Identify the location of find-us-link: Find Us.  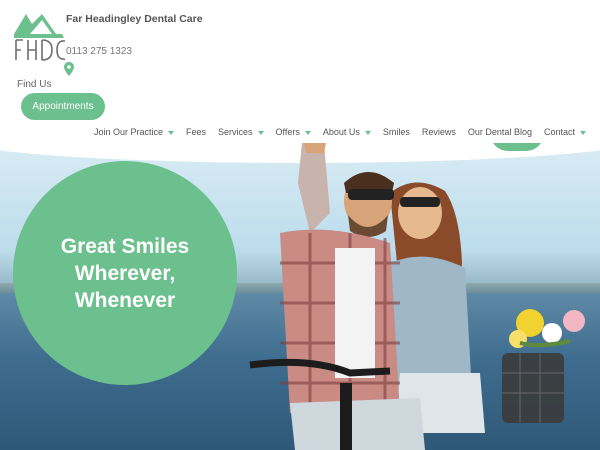
(34, 84).